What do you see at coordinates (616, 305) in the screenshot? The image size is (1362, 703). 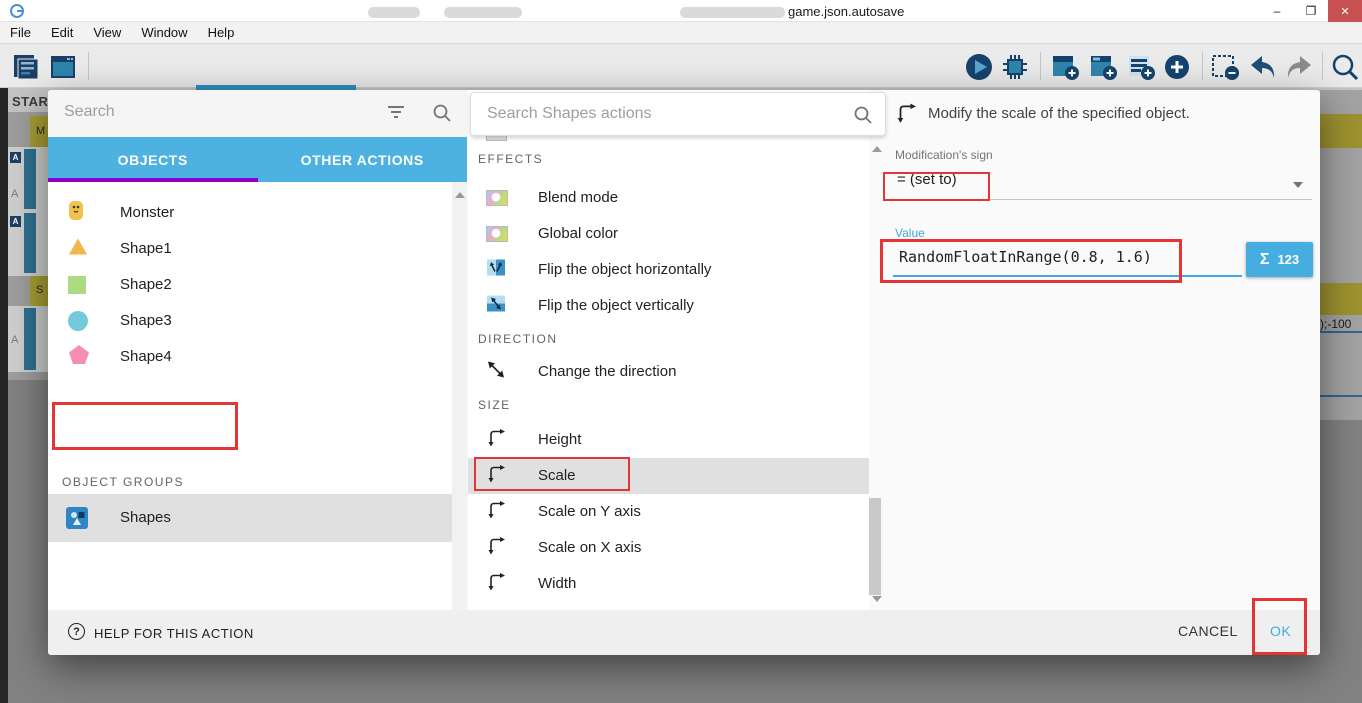 I see `action-label: Flip the object vertically` at bounding box center [616, 305].